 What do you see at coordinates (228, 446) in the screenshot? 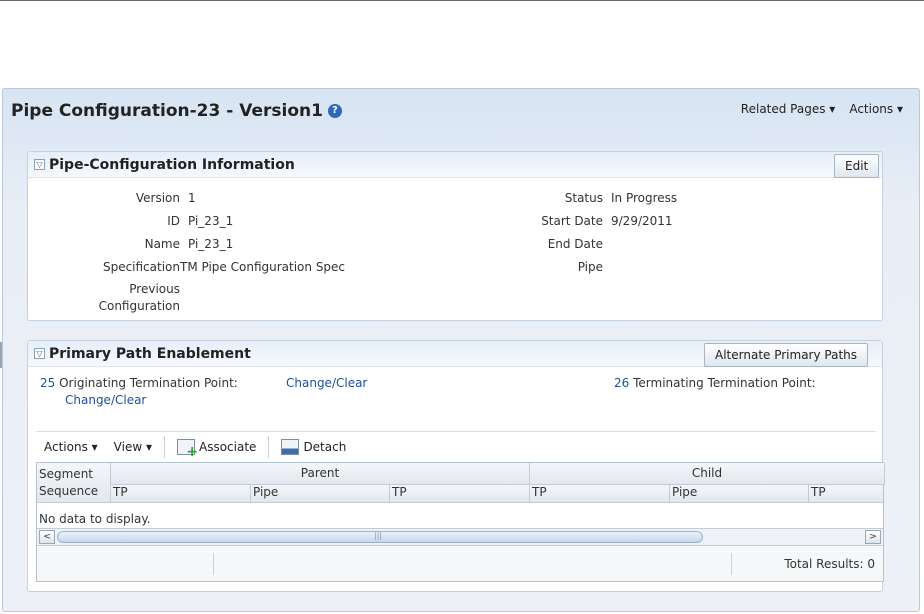
I see `associate-label: Associate` at bounding box center [228, 446].